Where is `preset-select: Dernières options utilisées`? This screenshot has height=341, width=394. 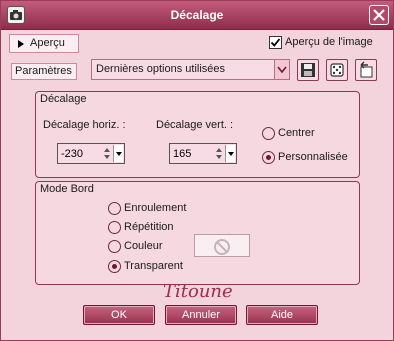 preset-select: Dernières options utilisées is located at coordinates (190, 69).